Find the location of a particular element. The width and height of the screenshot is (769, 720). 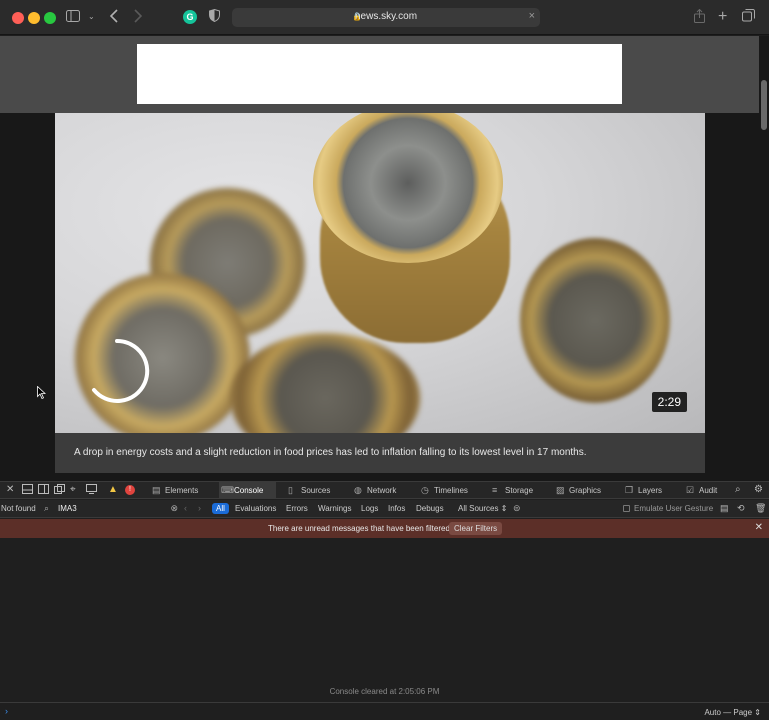

tab-label: Timelines is located at coordinates (451, 490).